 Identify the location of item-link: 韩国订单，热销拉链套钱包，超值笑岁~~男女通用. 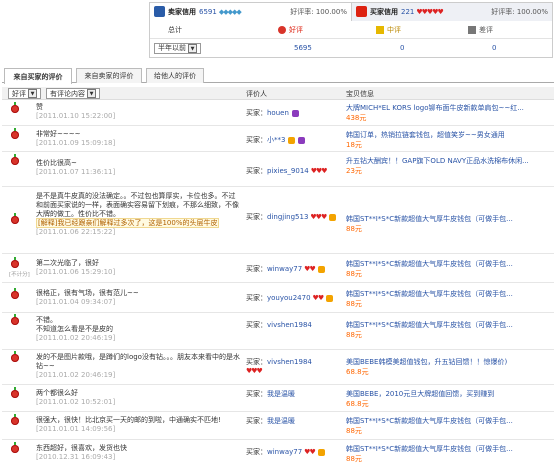
(425, 135).